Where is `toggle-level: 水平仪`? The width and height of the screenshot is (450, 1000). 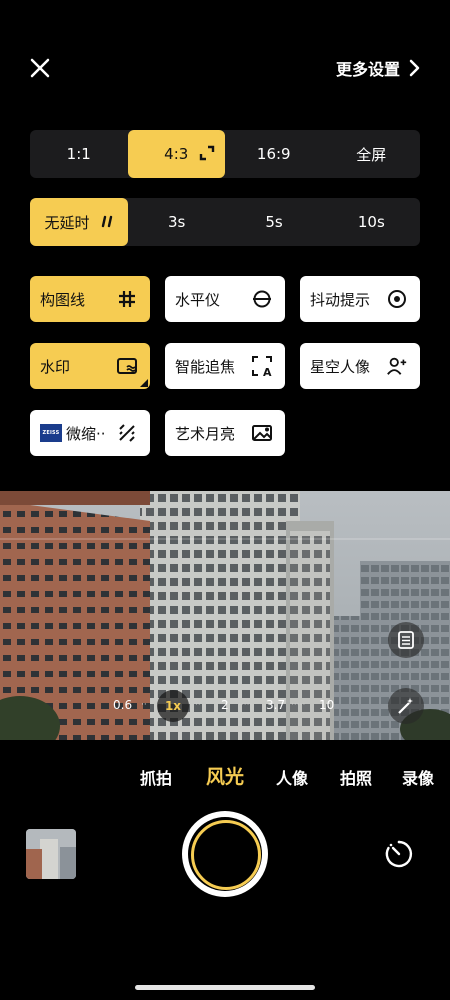
toggle-level: 水平仪 is located at coordinates (225, 299).